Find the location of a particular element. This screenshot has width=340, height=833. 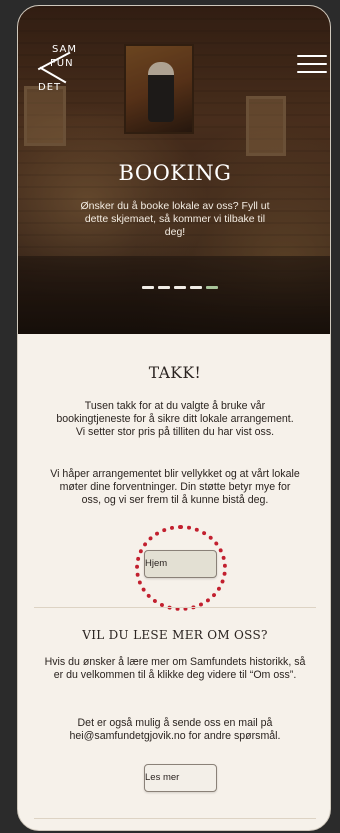

carousel-indicators is located at coordinates (180, 287).